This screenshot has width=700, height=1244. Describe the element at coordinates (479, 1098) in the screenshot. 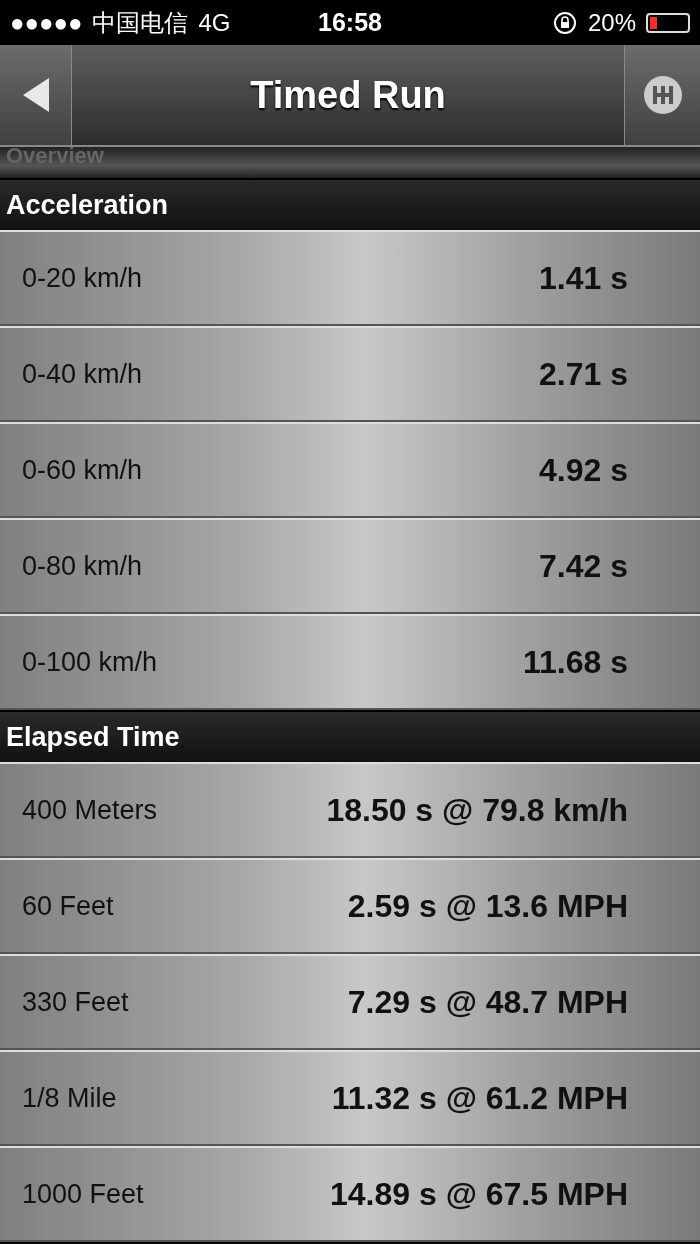

I see `row-value: 11.32 s @ 61.2 MPH` at that location.